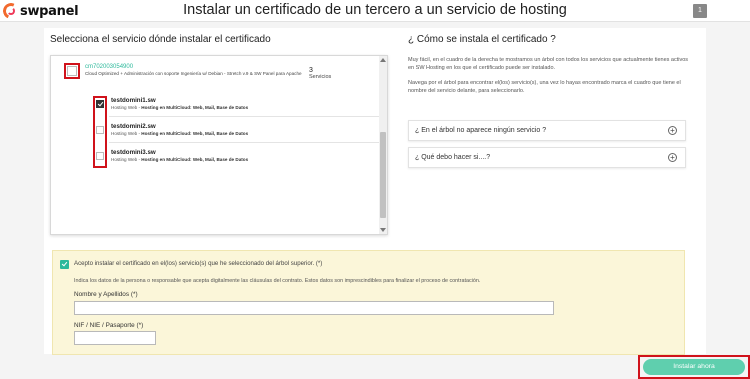 The height and width of the screenshot is (379, 750). What do you see at coordinates (320, 77) in the screenshot?
I see `service-count-label: Servicios` at bounding box center [320, 77].